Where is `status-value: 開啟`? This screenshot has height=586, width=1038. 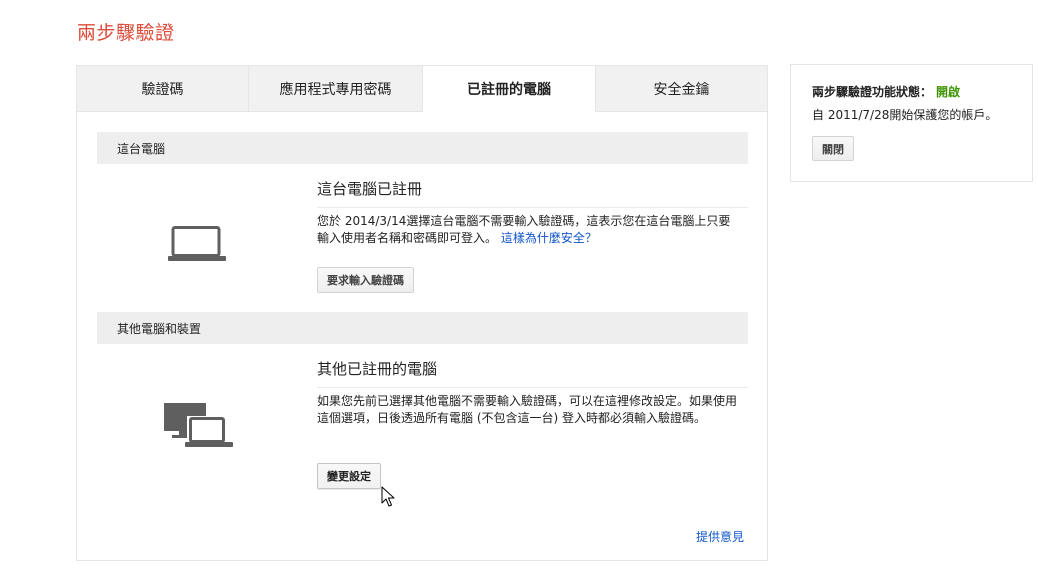 status-value: 開啟 is located at coordinates (948, 92).